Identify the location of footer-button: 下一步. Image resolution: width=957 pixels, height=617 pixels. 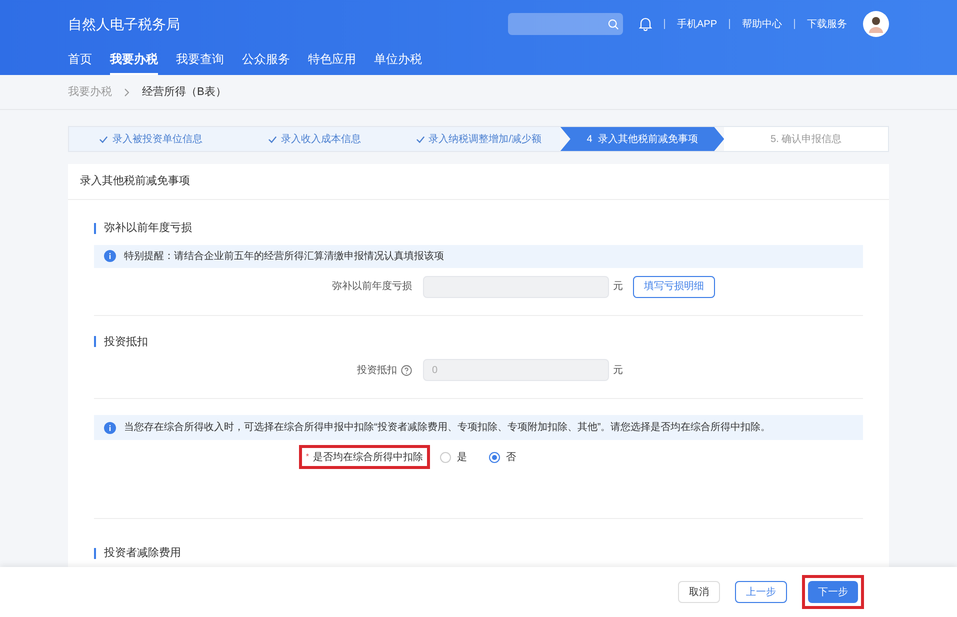
(833, 592).